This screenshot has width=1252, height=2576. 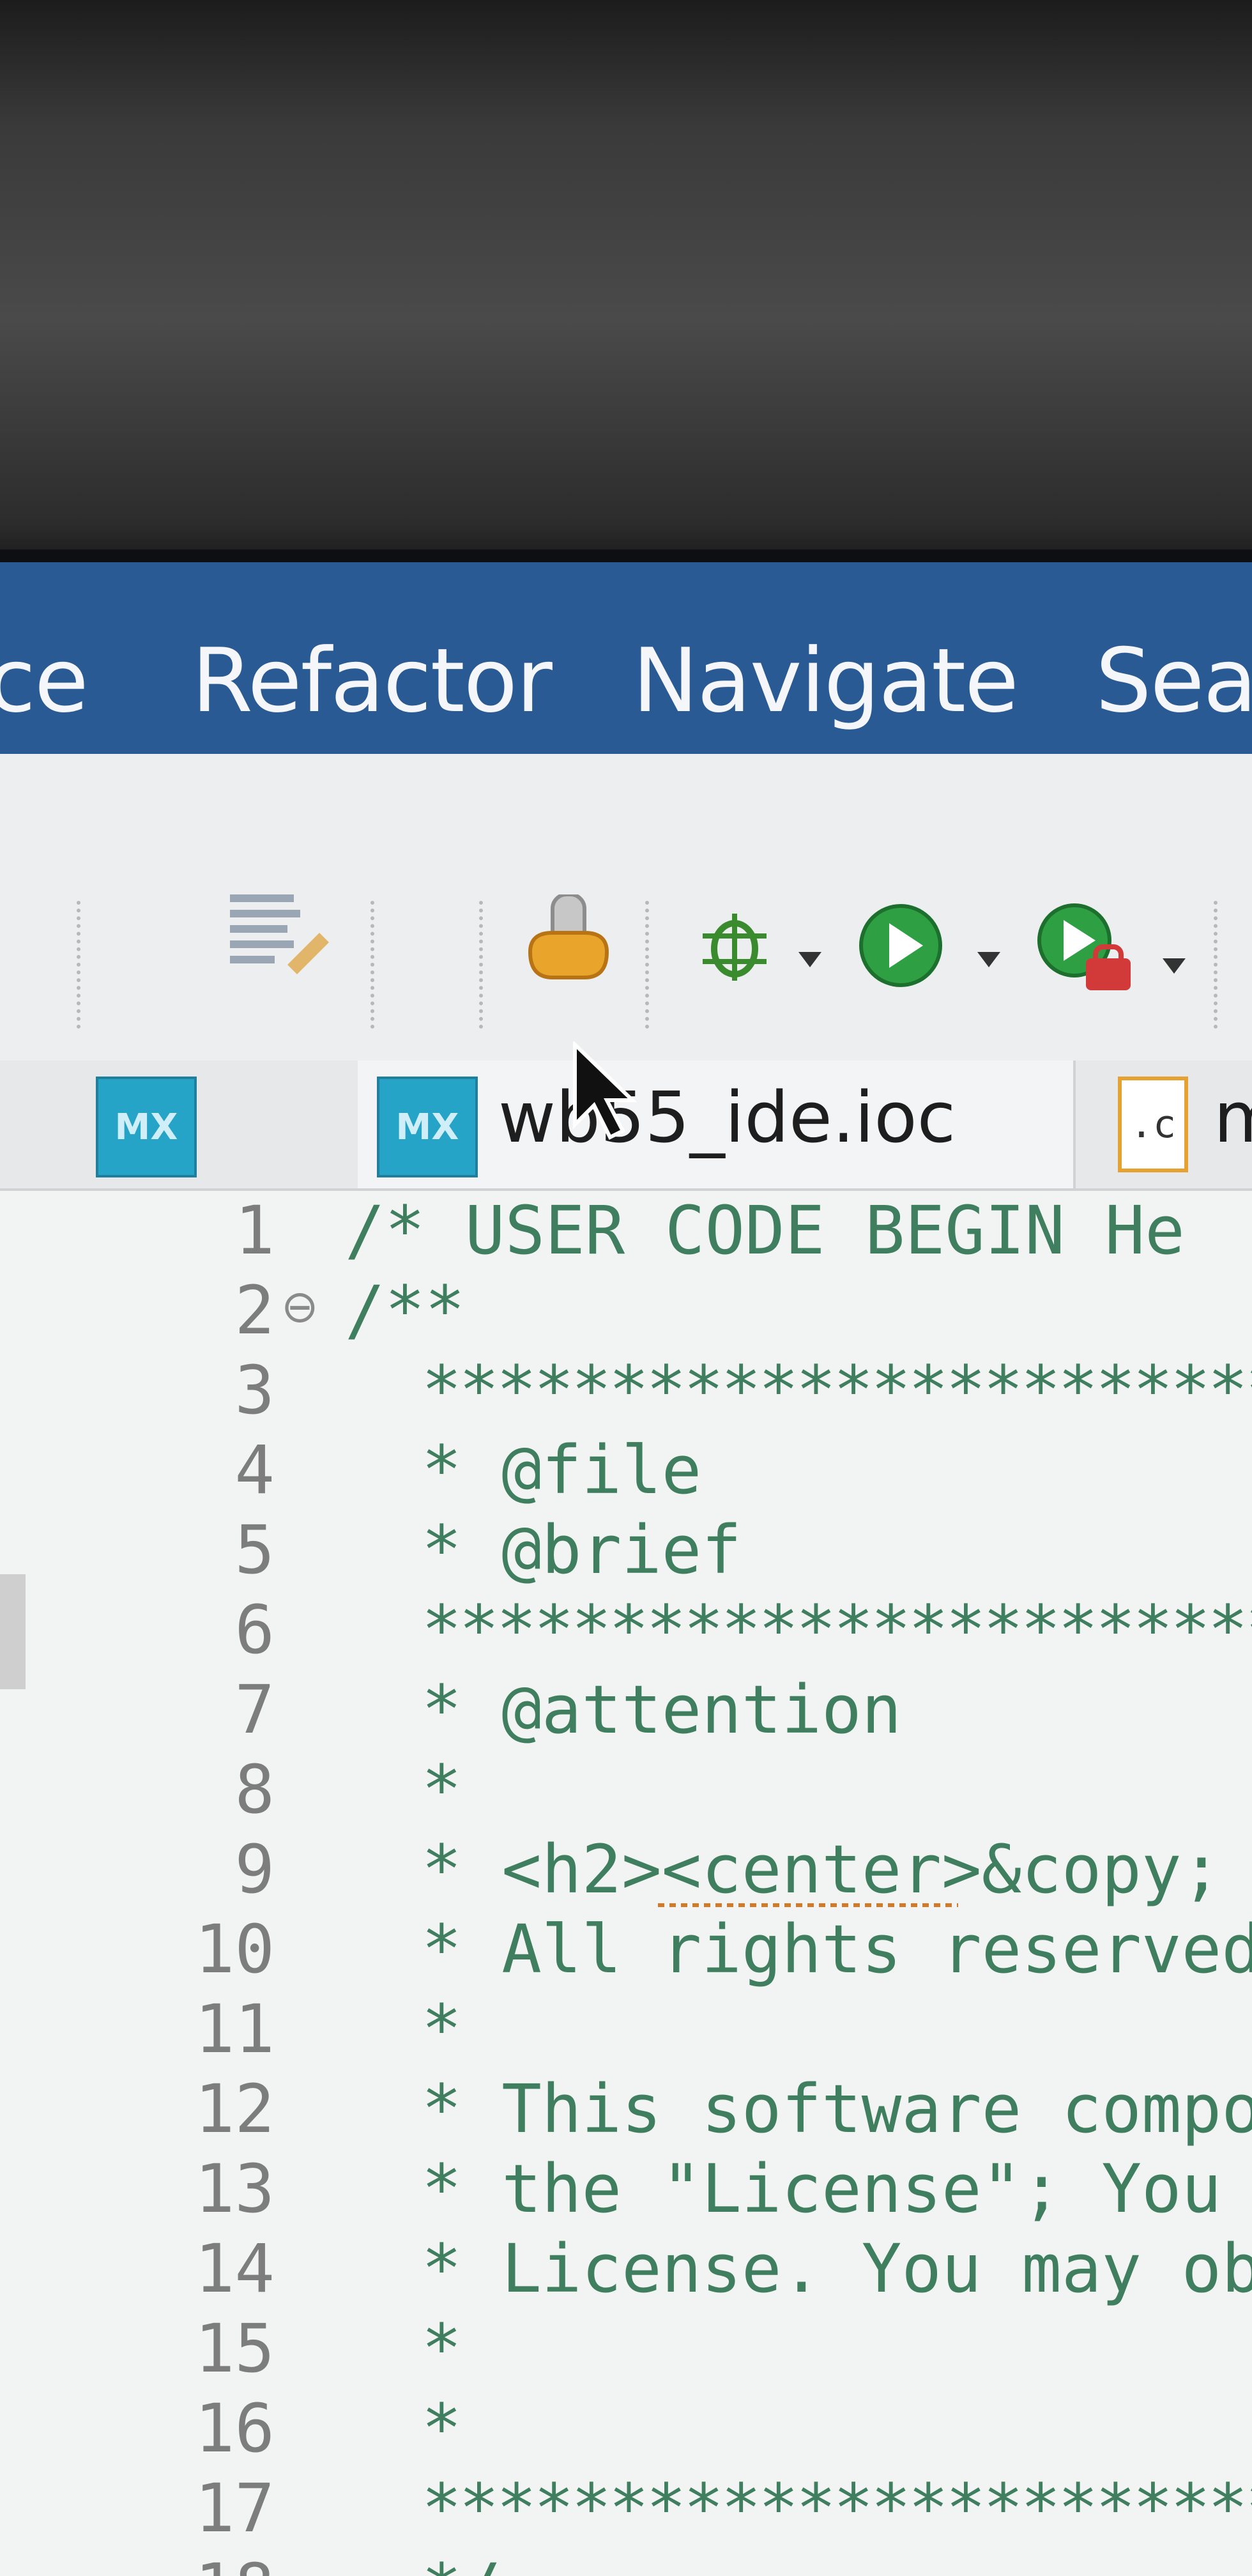 I want to click on line-number: 12, so click(x=234, y=2109).